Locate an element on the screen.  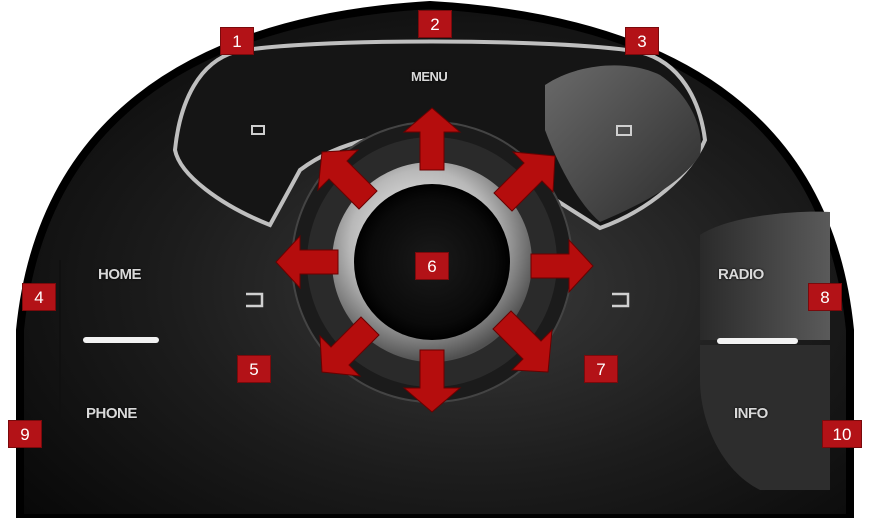
callout-label-1: 1 is located at coordinates (237, 41).